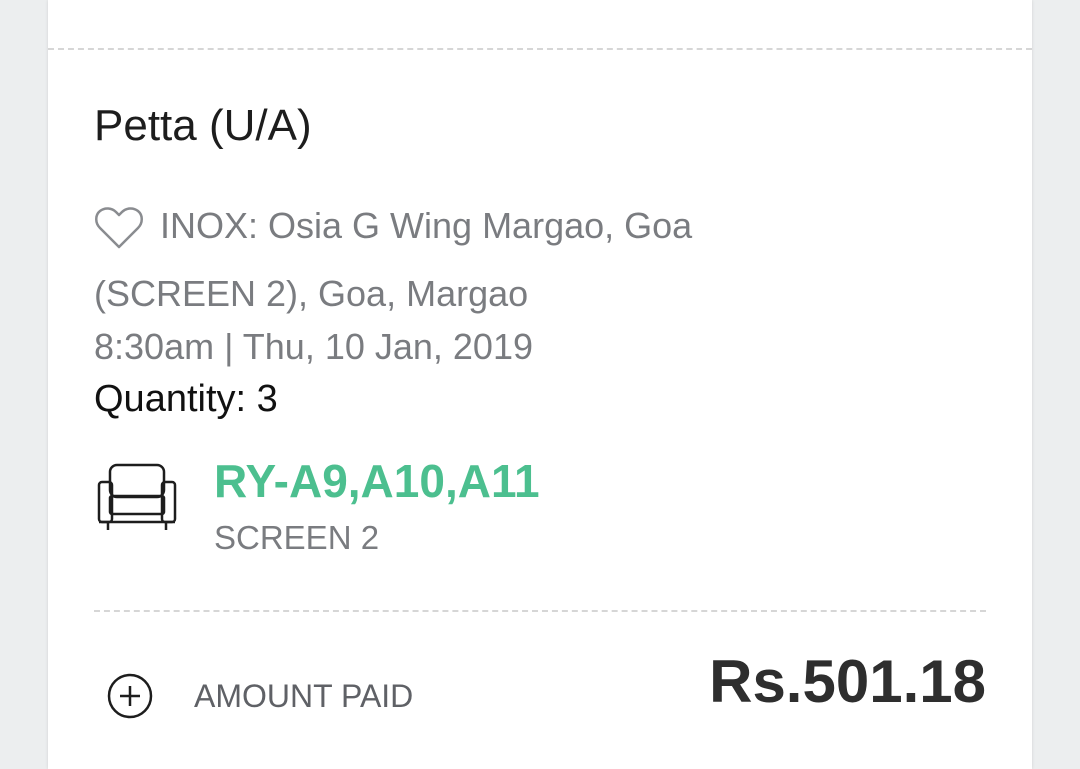 This screenshot has width=1080, height=769. What do you see at coordinates (130, 696) in the screenshot?
I see `plus-circle-icon` at bounding box center [130, 696].